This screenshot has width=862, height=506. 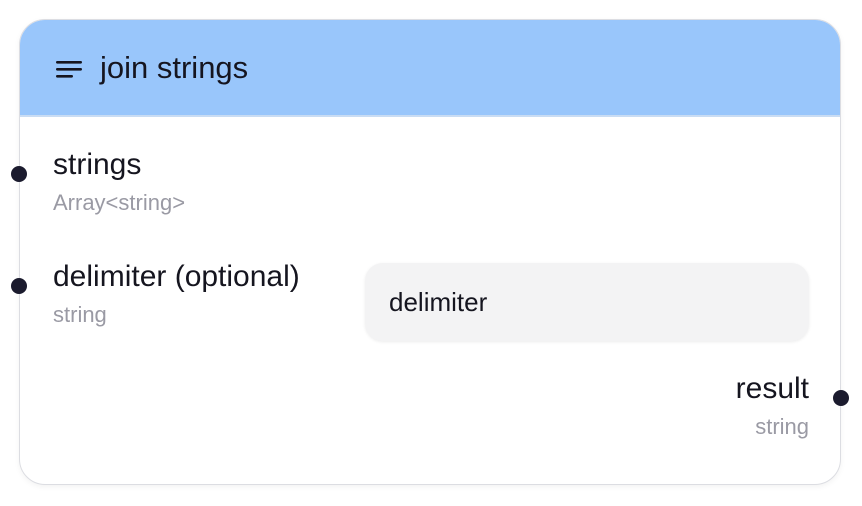 What do you see at coordinates (80, 314) in the screenshot?
I see `input-port-type-delimiter: string` at bounding box center [80, 314].